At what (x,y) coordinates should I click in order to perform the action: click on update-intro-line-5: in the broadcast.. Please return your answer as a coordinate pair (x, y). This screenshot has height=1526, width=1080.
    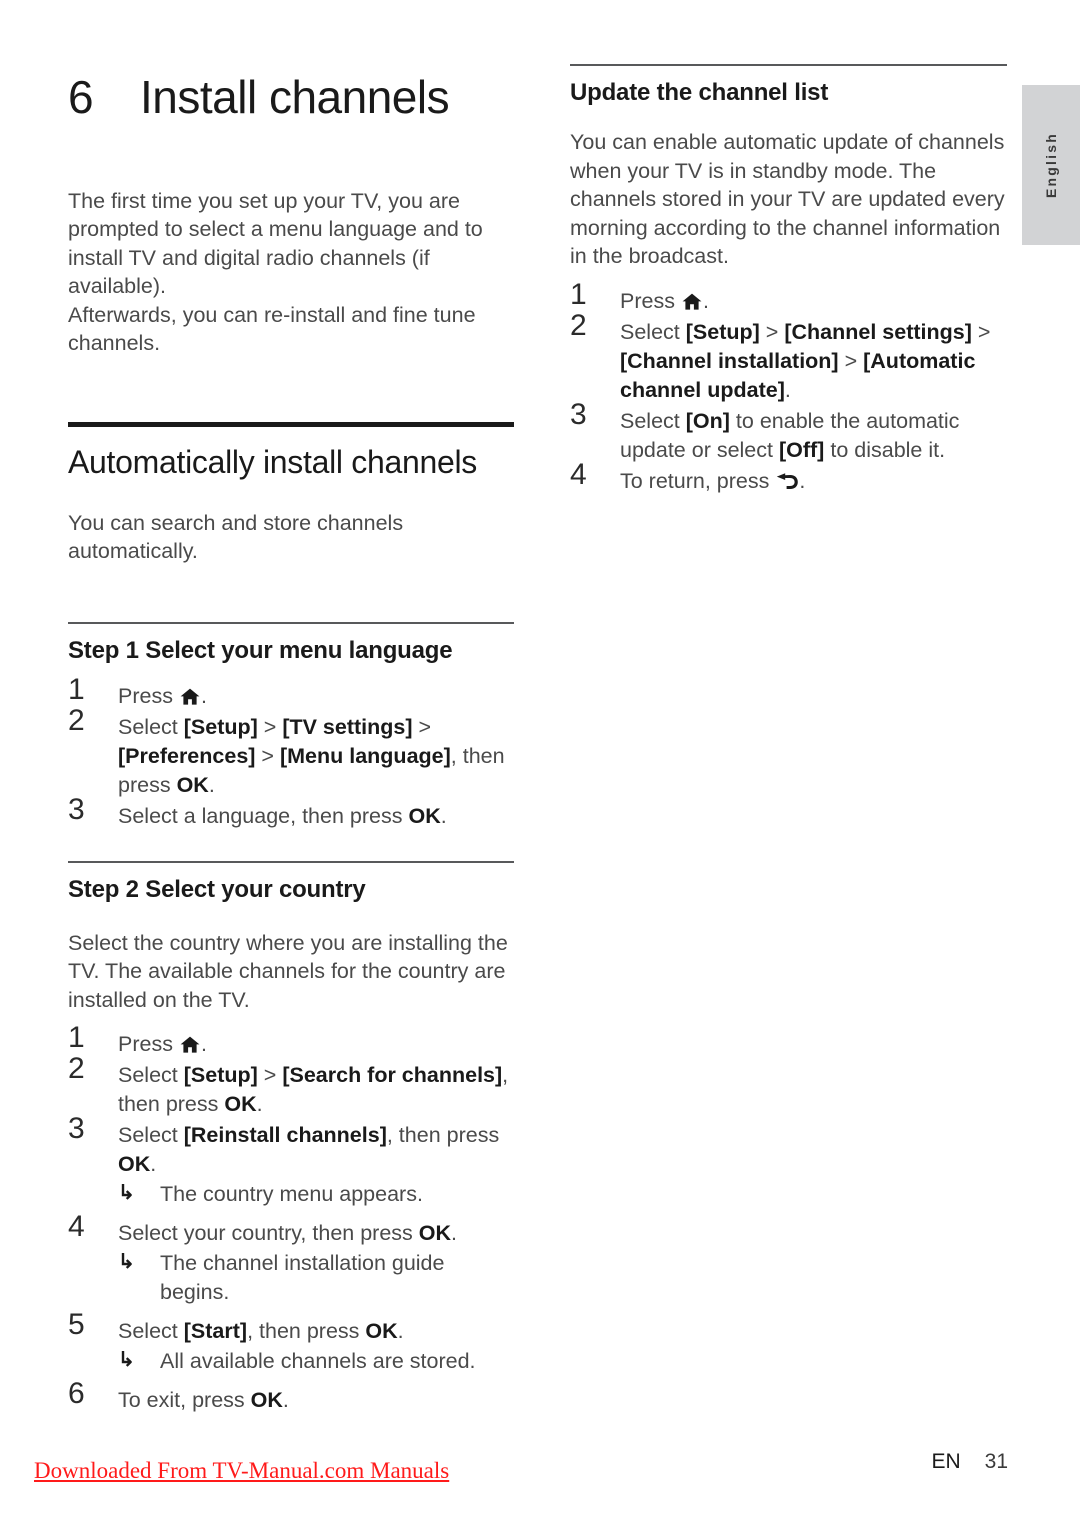
    Looking at the image, I should click on (649, 256).